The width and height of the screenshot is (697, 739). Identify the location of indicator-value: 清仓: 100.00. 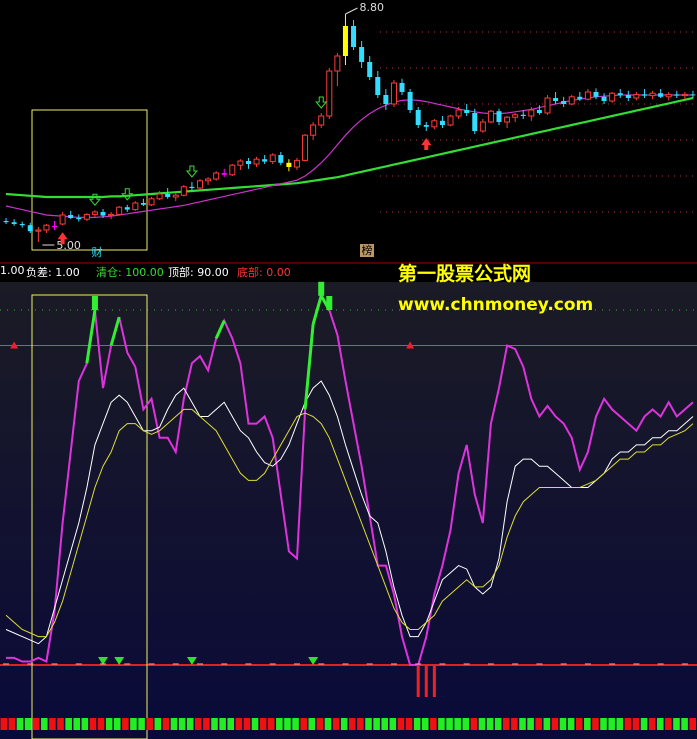
(130, 272).